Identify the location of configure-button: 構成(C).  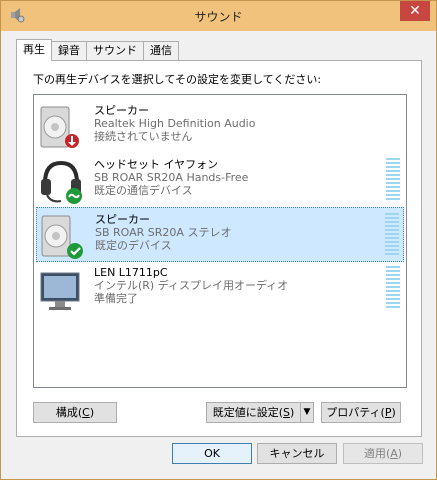
(75, 412).